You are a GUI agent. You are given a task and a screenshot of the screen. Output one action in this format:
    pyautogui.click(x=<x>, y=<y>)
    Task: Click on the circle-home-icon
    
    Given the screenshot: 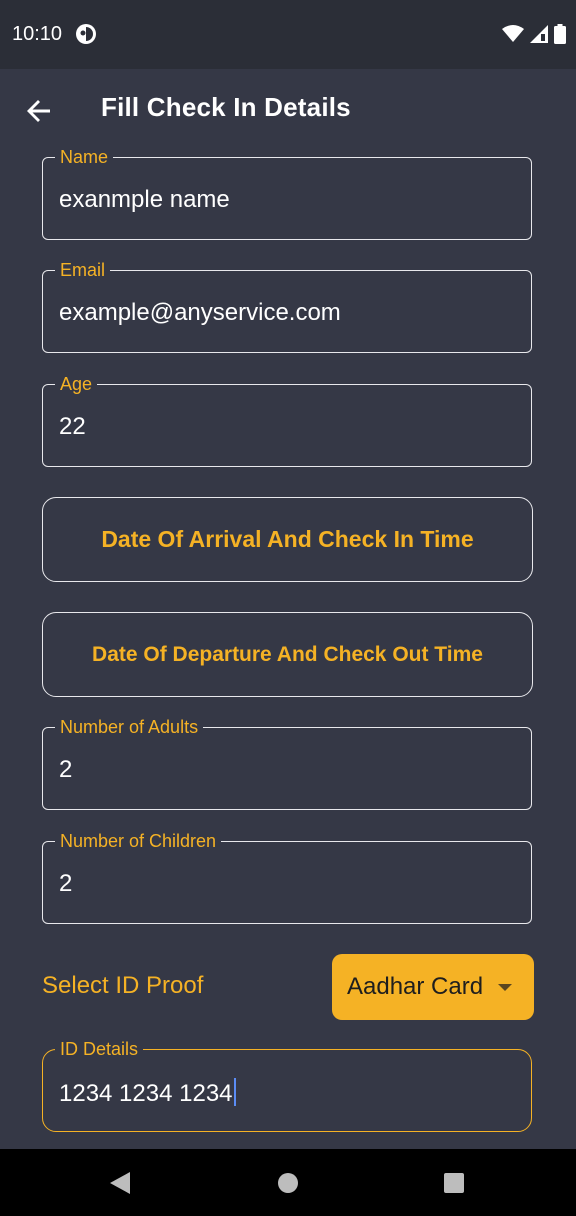 What is the action you would take?
    pyautogui.click(x=288, y=1183)
    